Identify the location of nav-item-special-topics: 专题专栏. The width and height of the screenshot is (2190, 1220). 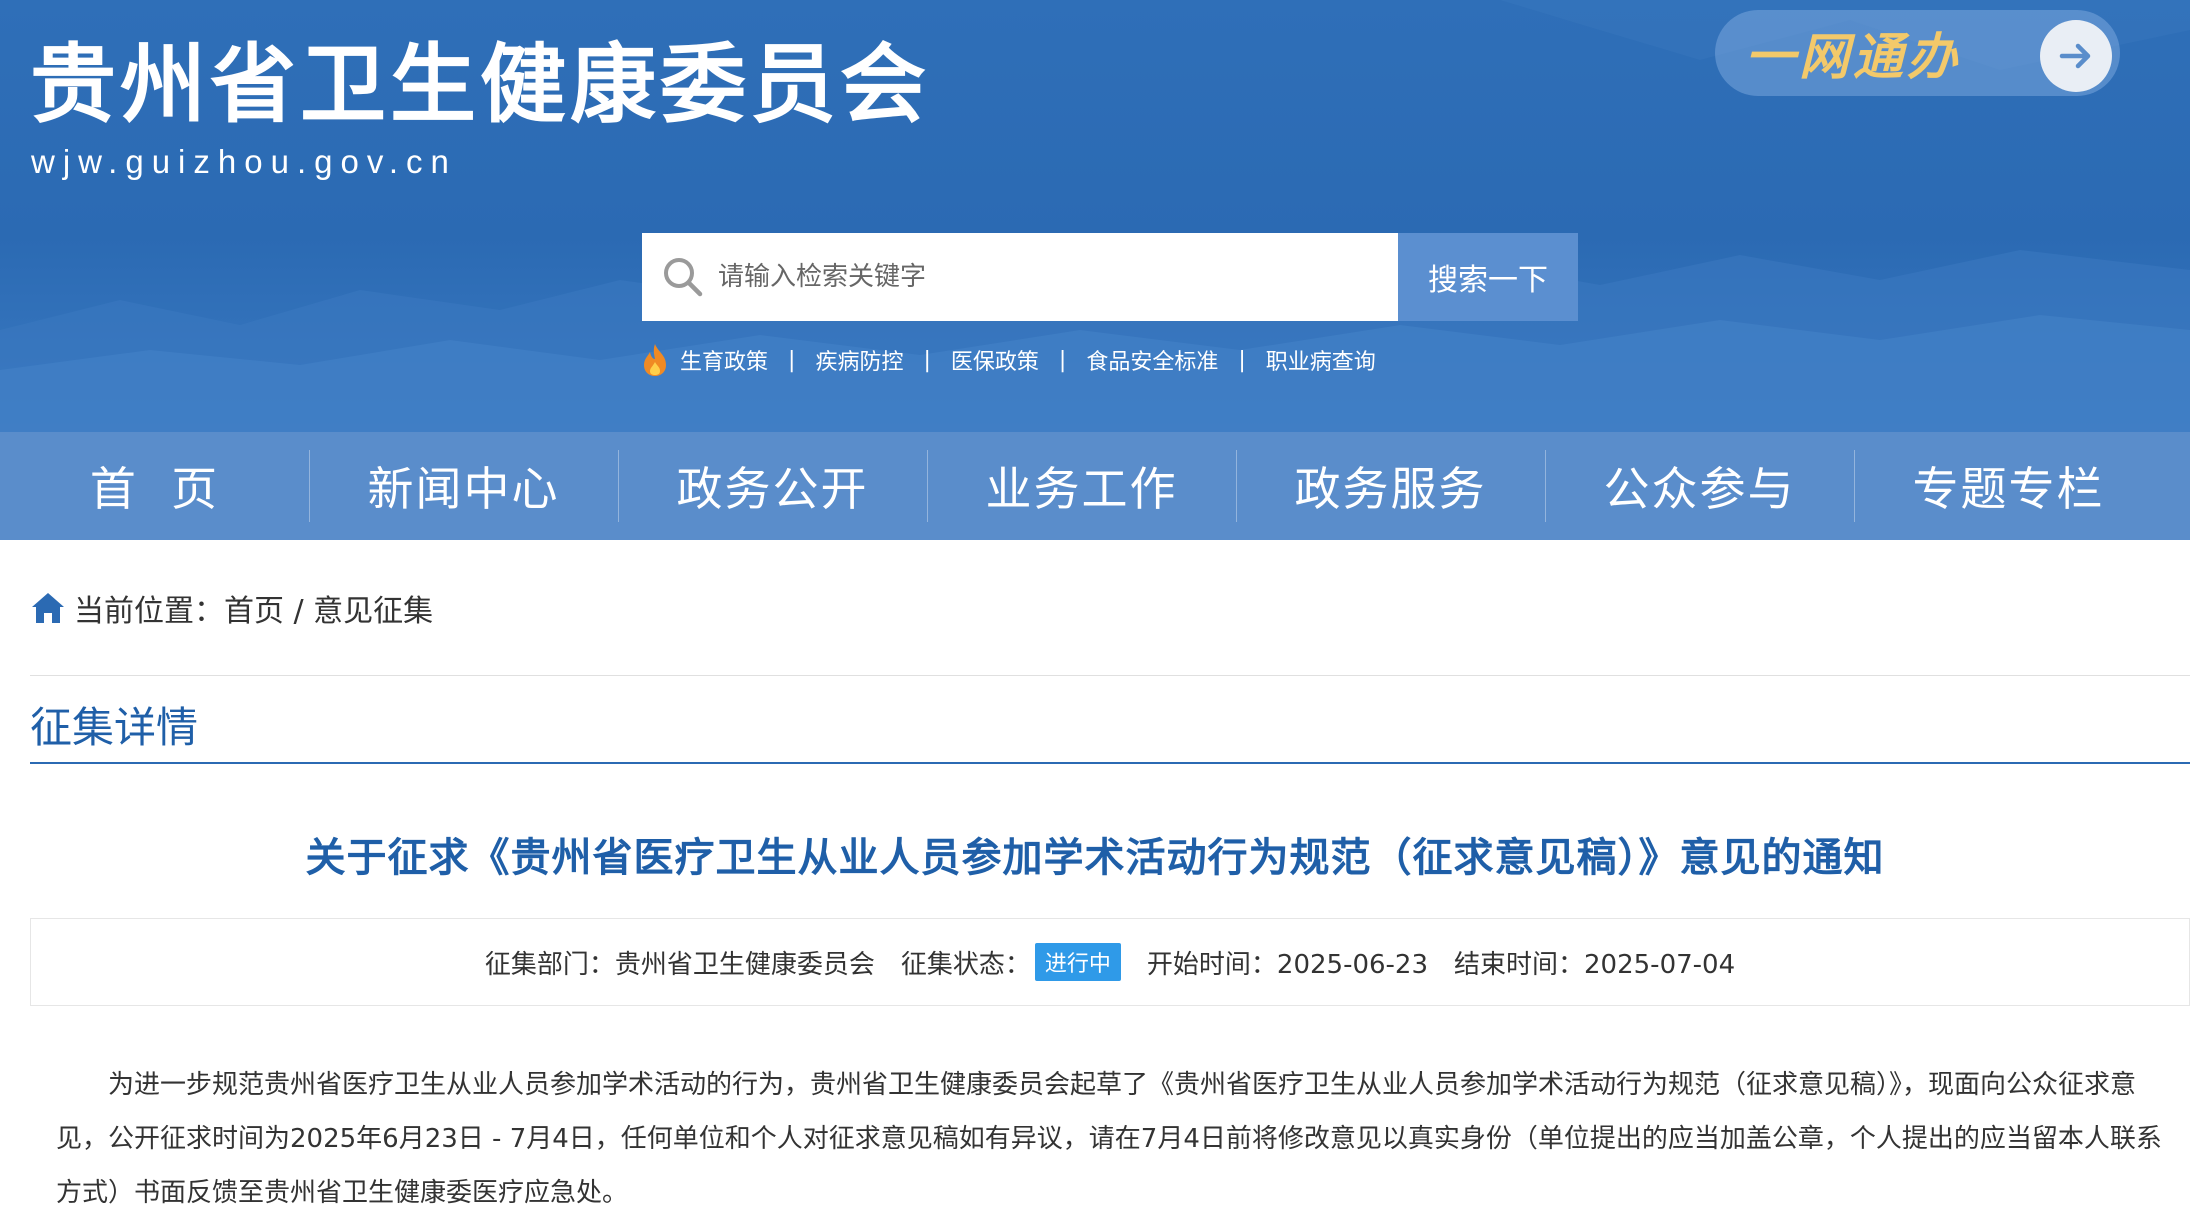
(2008, 486).